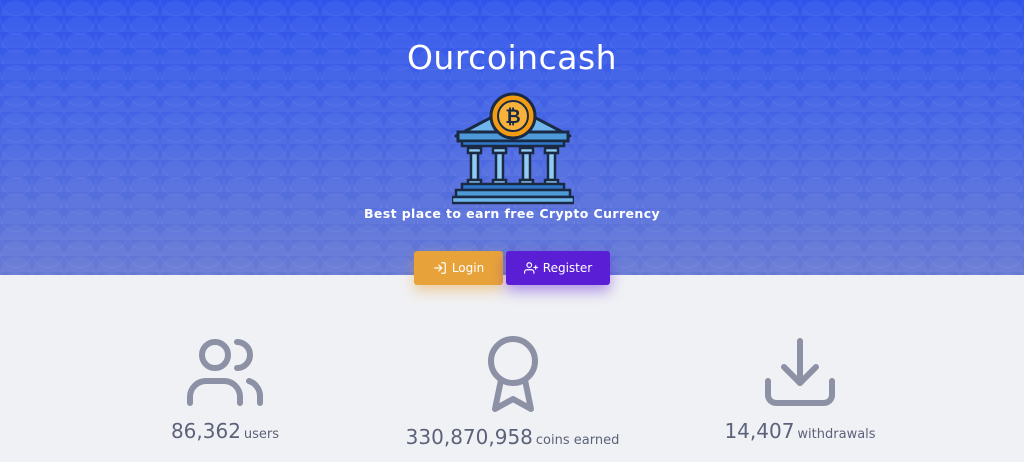 Image resolution: width=1024 pixels, height=462 pixels. I want to click on users-icon, so click(225, 372).